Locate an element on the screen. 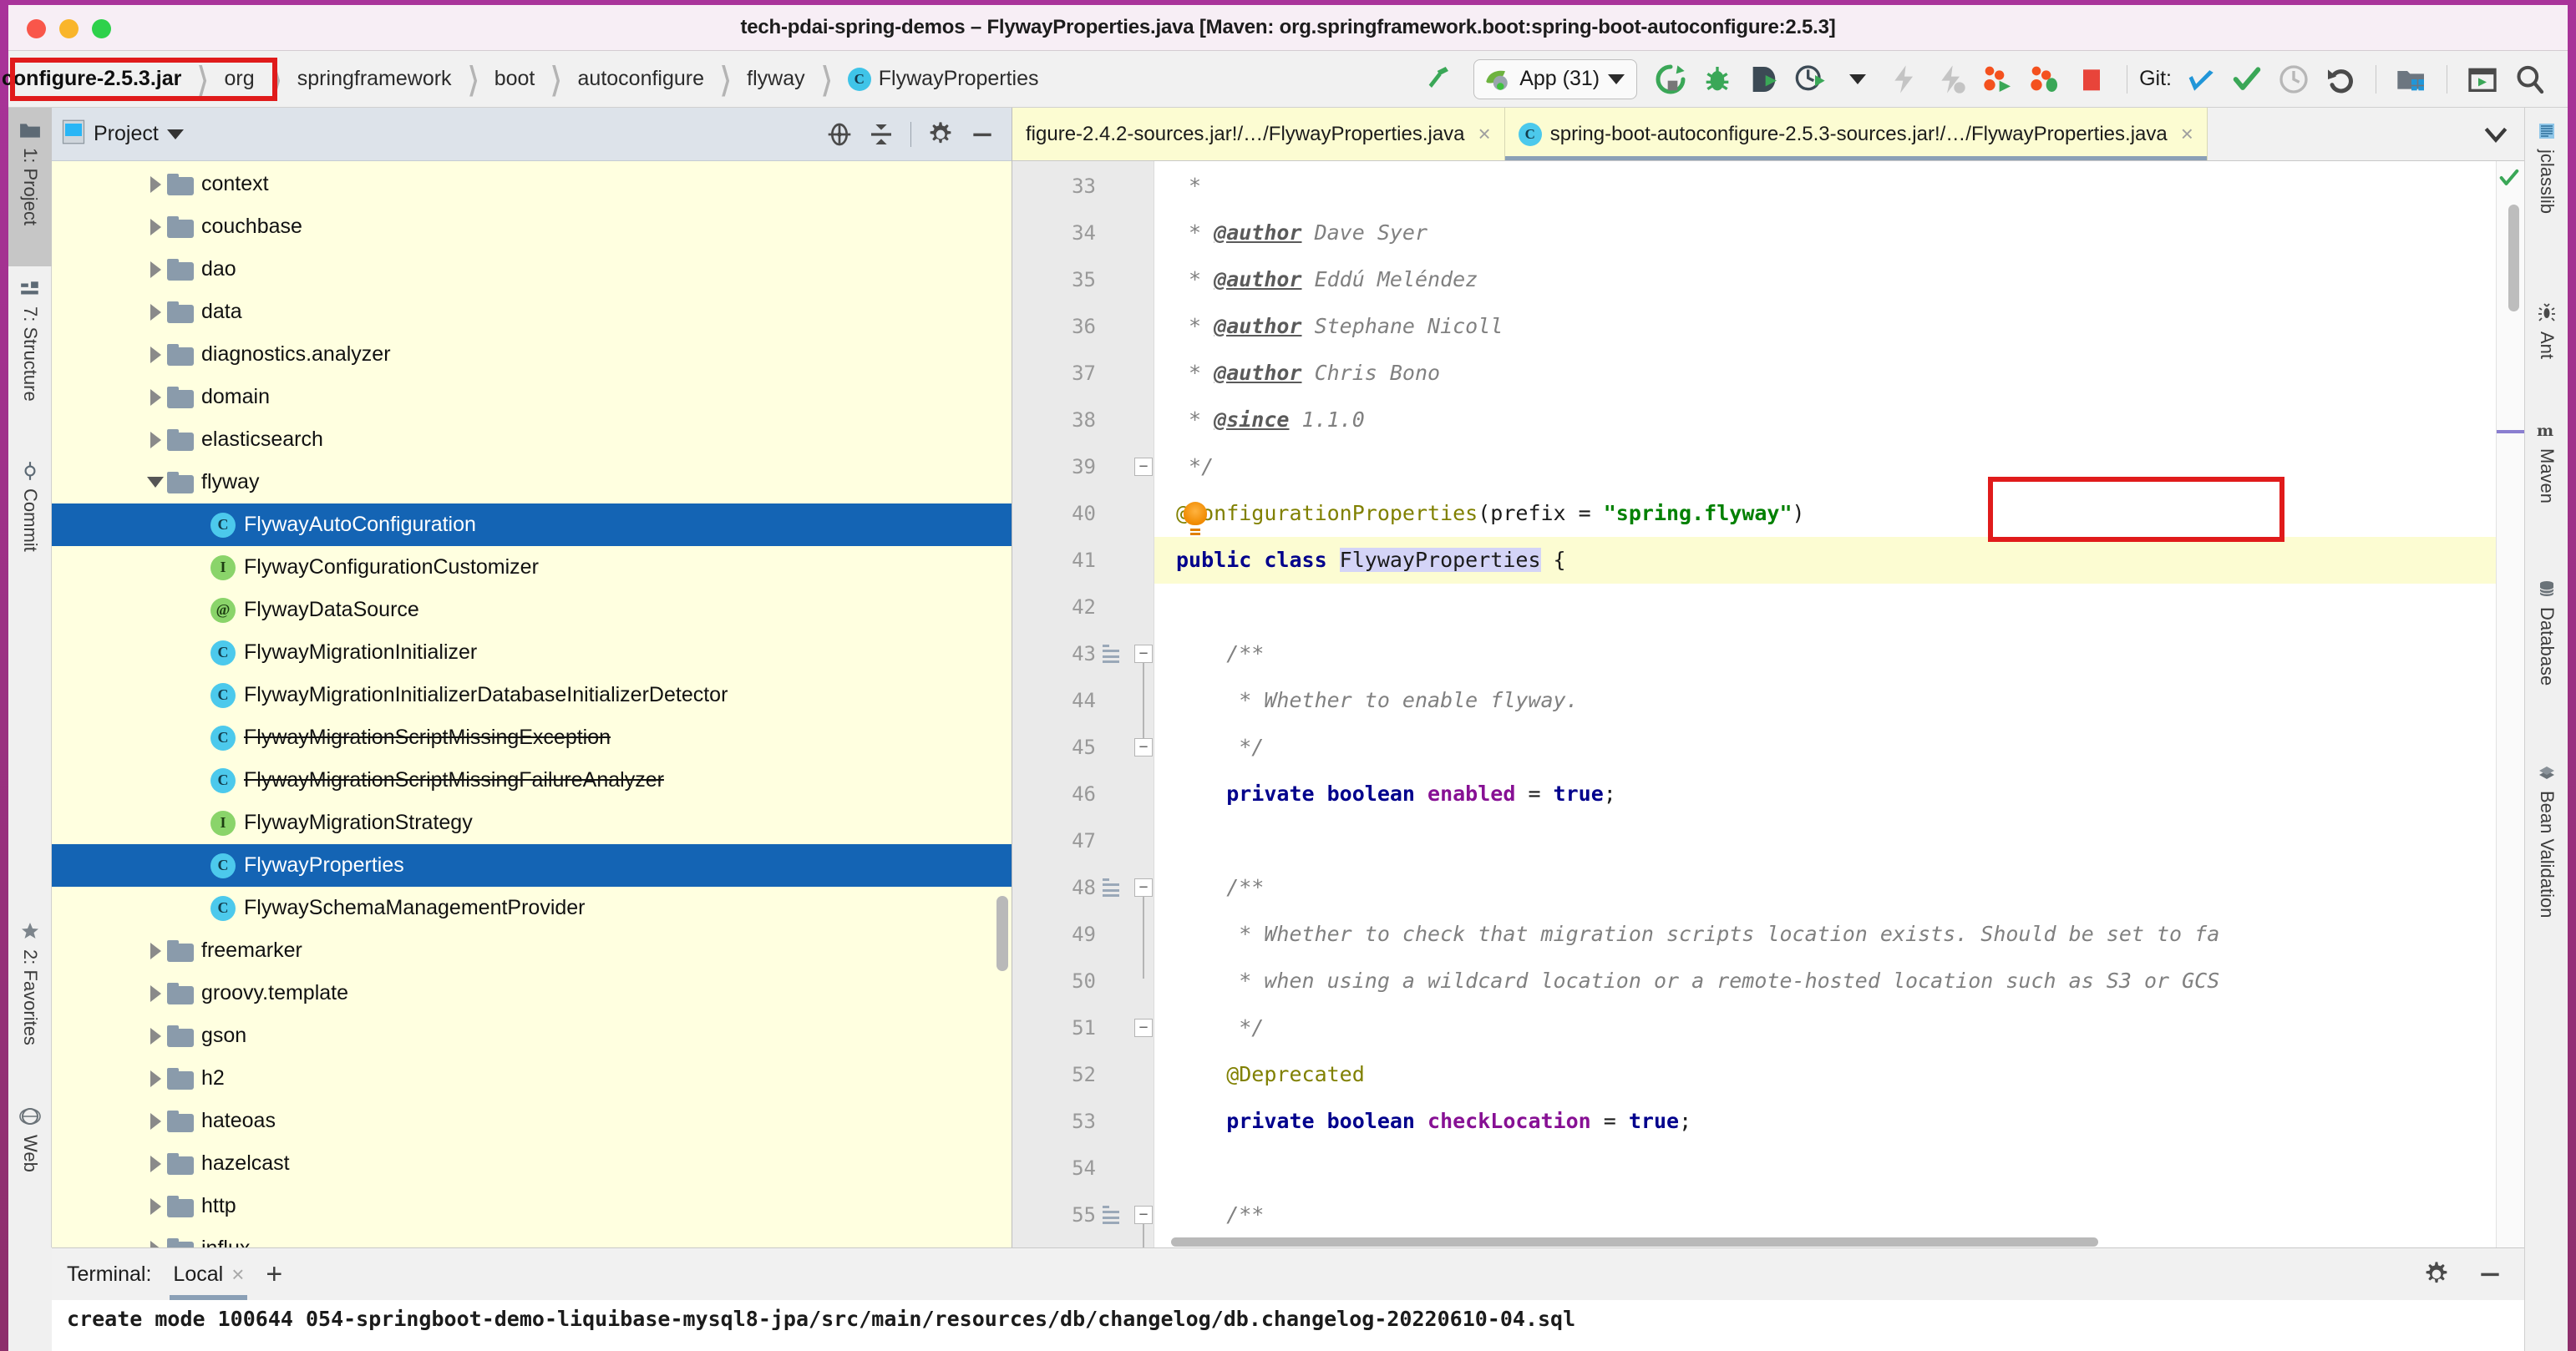 This screenshot has height=1351, width=2576. sidebar-item-favorites: 2: Favorites is located at coordinates (30, 1000).